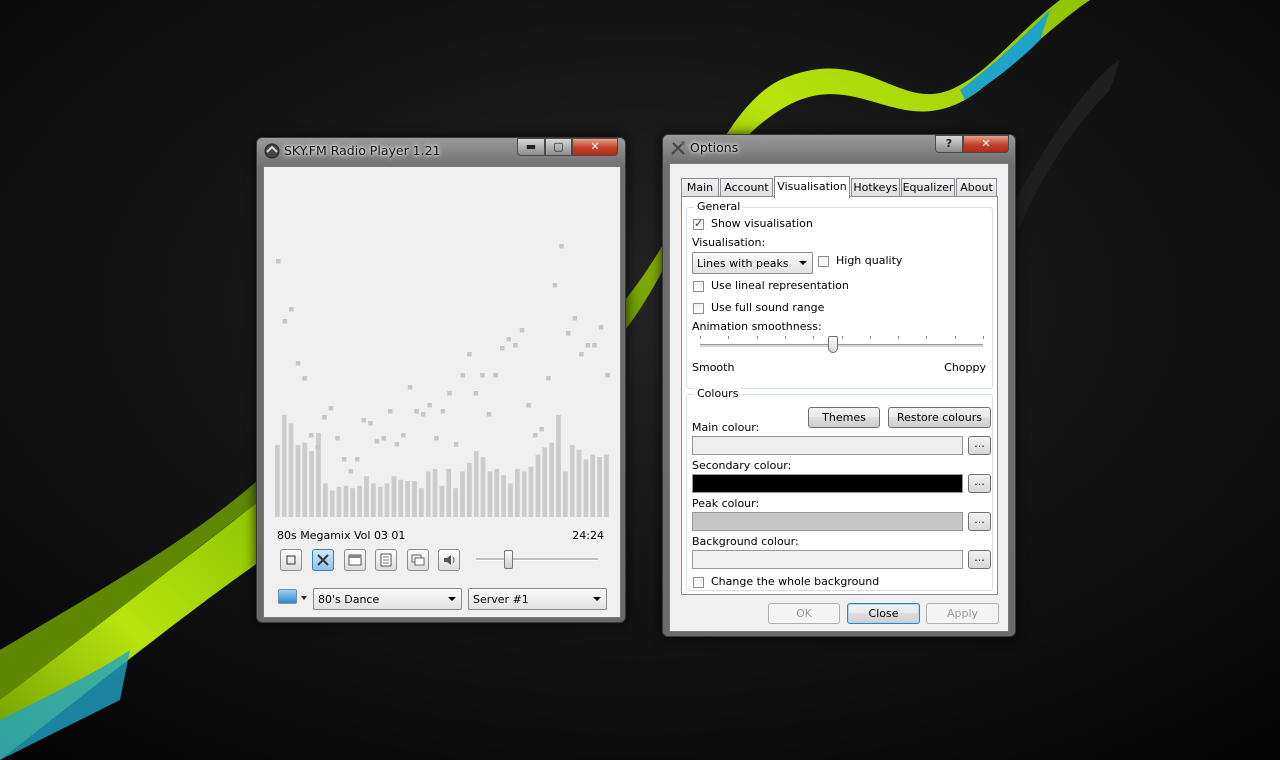 The width and height of the screenshot is (1280, 760). I want to click on main-colour-label: Main colour:, so click(726, 427).